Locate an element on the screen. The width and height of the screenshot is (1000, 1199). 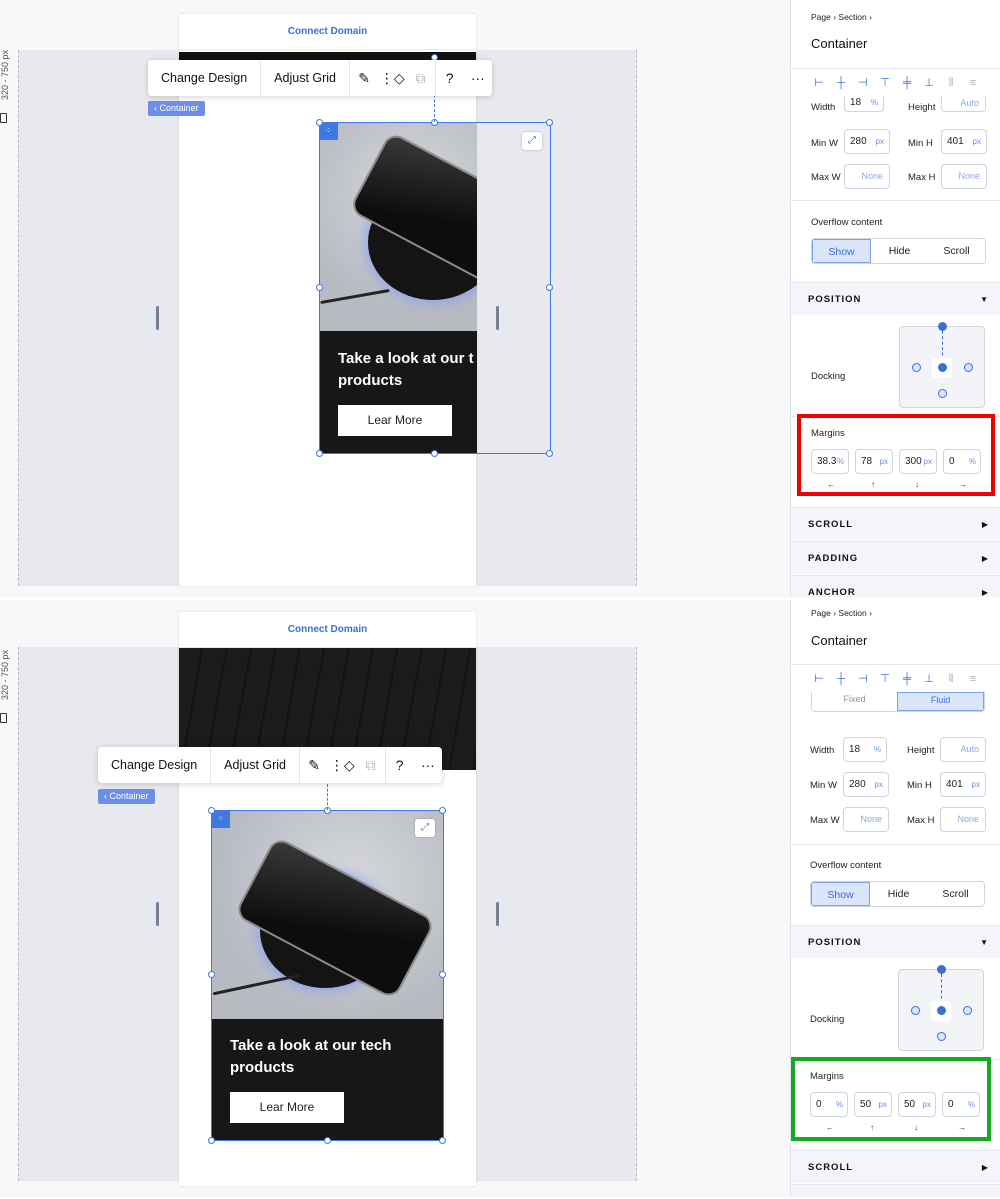
right-resize-handle is located at coordinates (497, 914).